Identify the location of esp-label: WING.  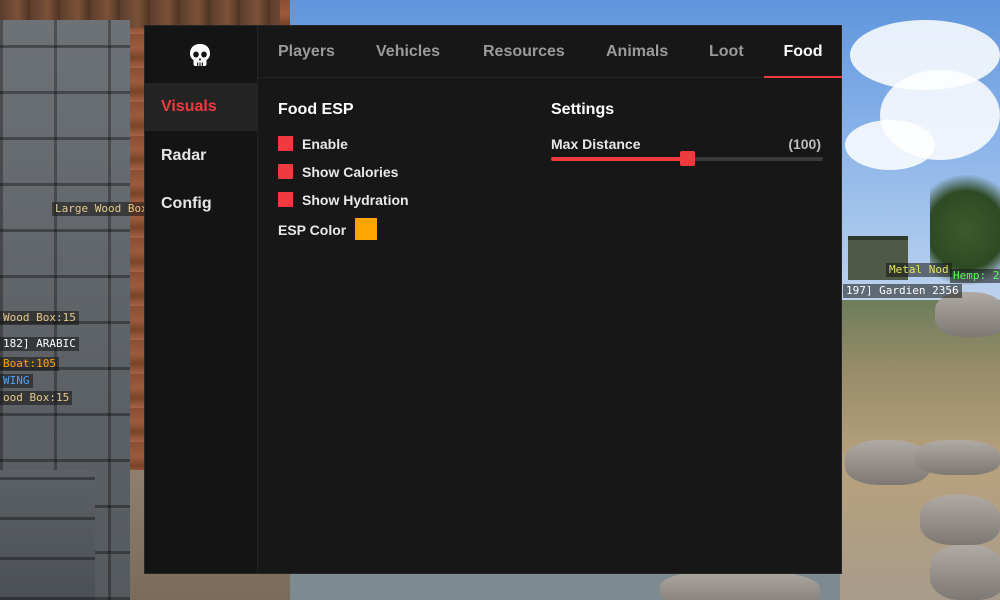
(16, 381).